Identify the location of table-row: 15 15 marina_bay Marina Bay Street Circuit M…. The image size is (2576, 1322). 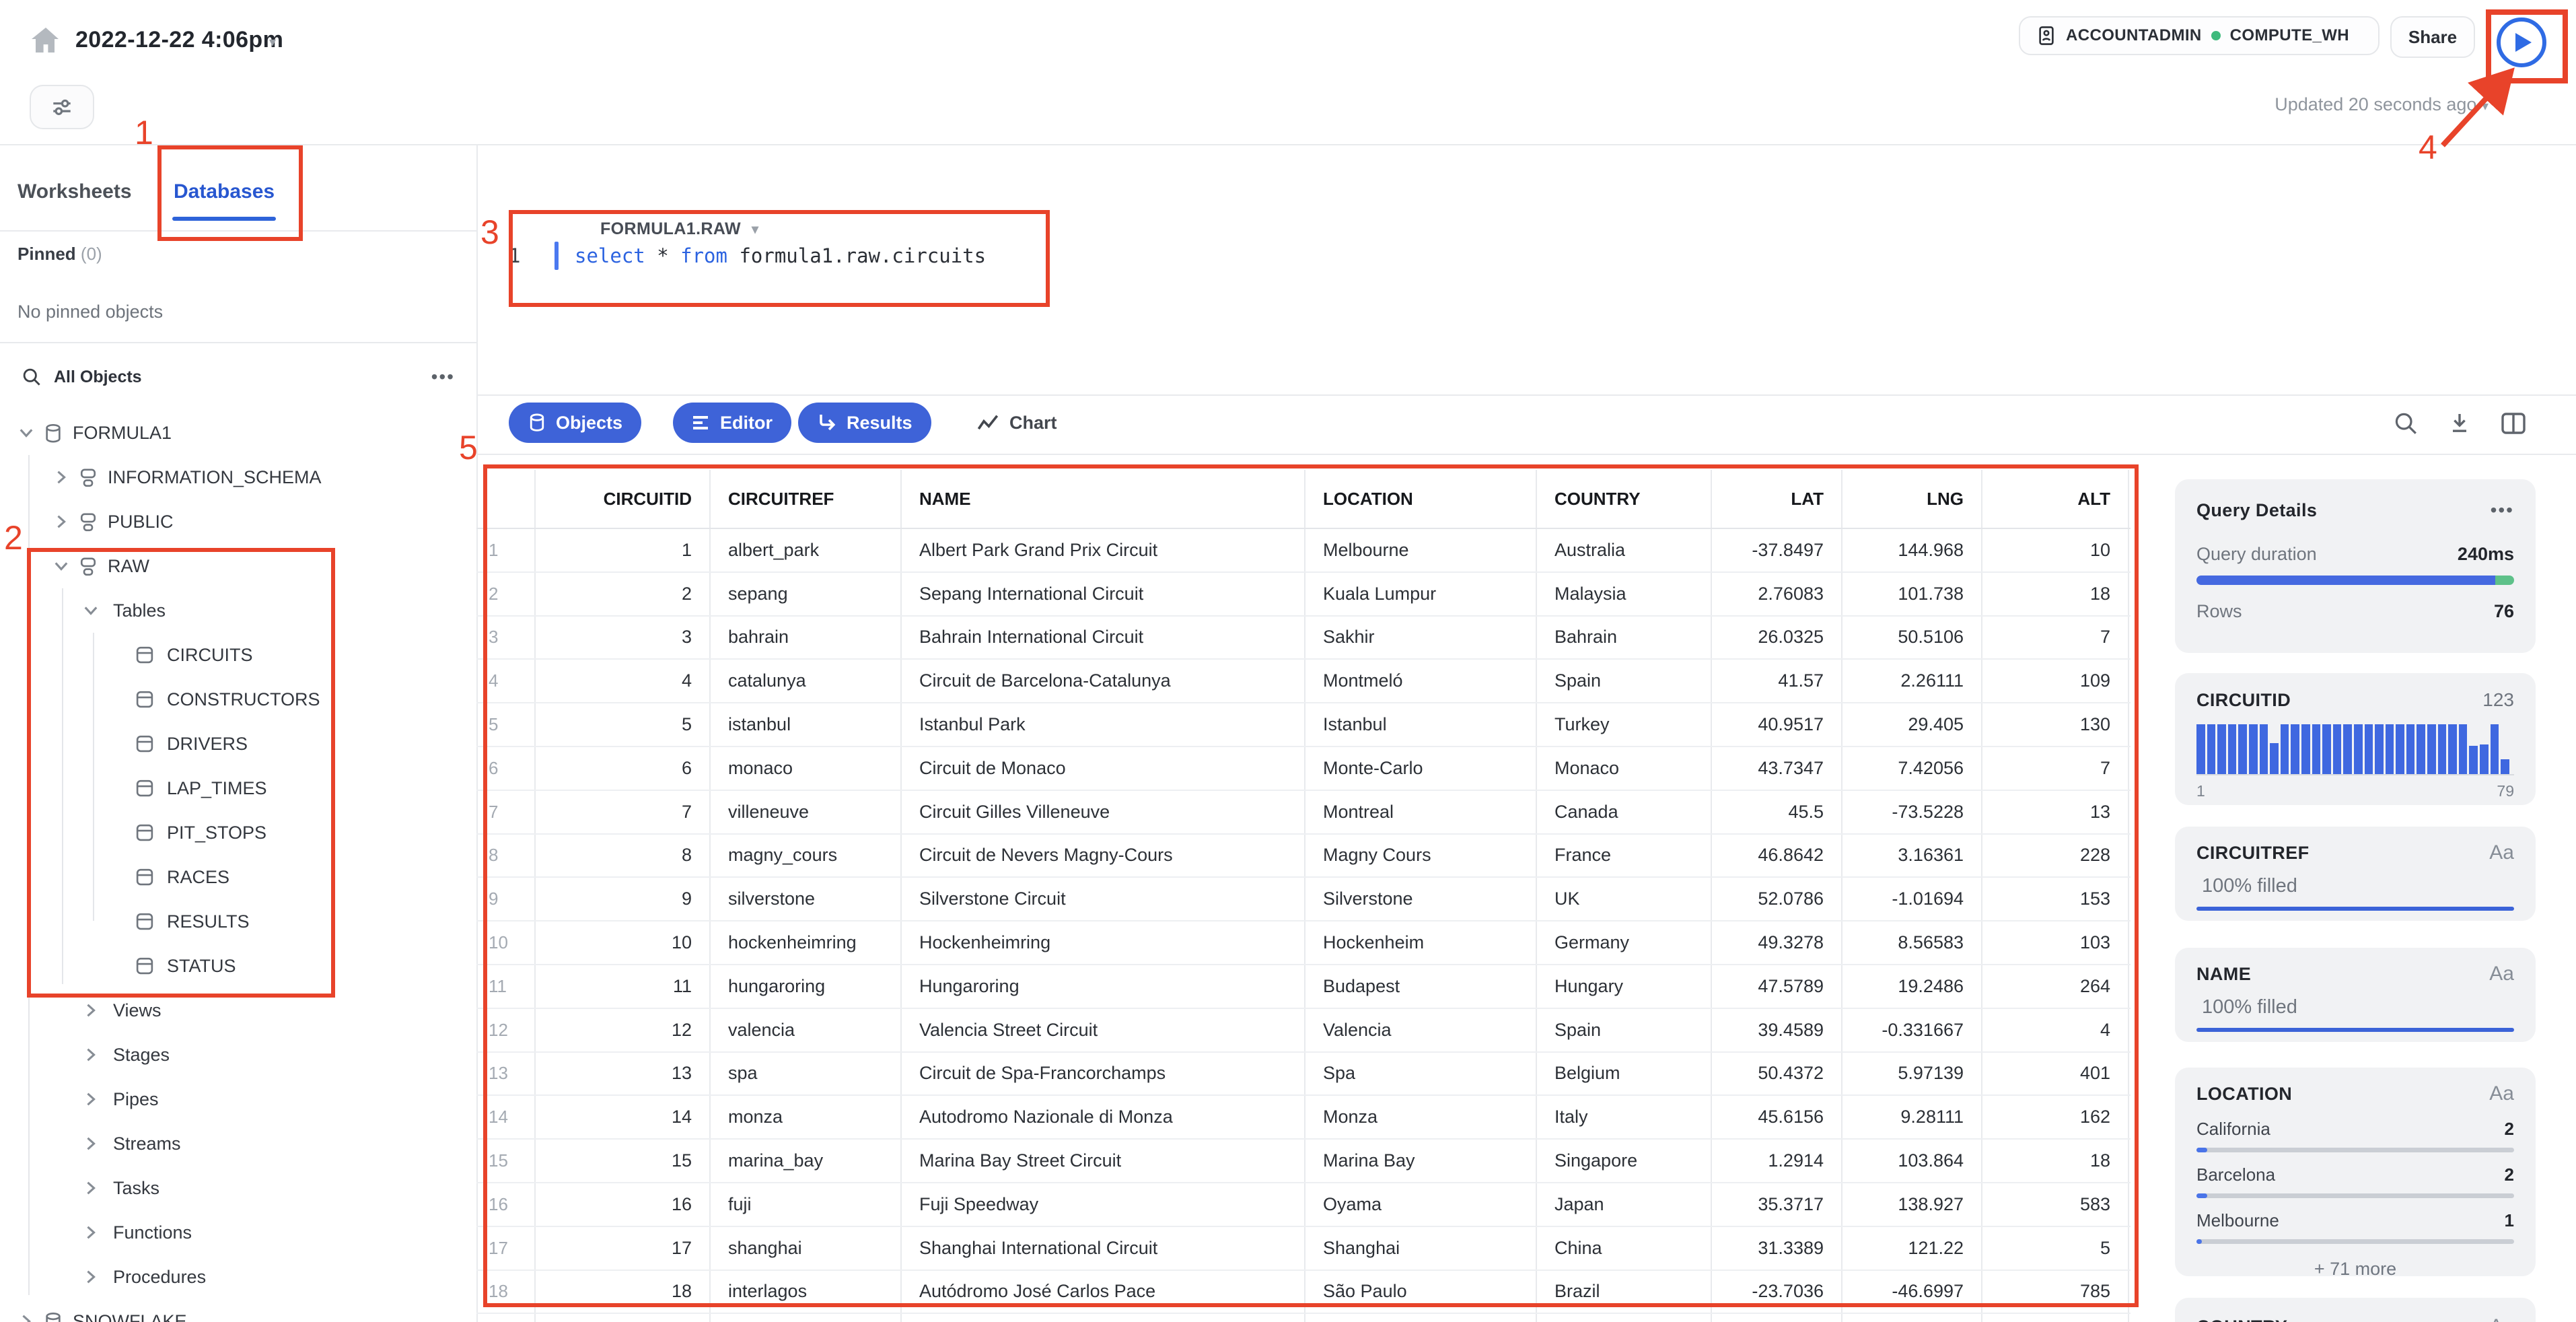
(1303, 1161).